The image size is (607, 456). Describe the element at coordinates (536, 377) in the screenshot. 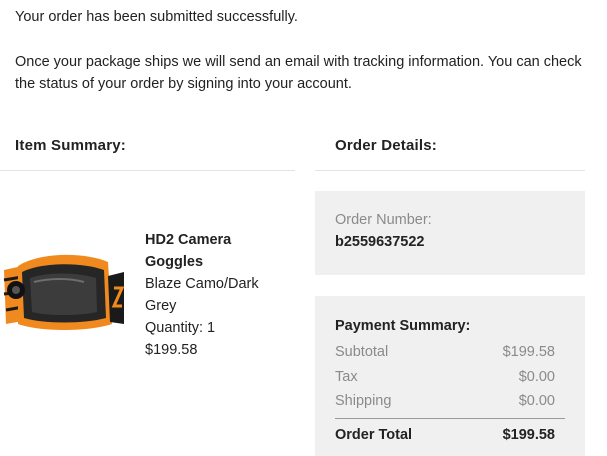

I see `tax-value: $0.00` at that location.